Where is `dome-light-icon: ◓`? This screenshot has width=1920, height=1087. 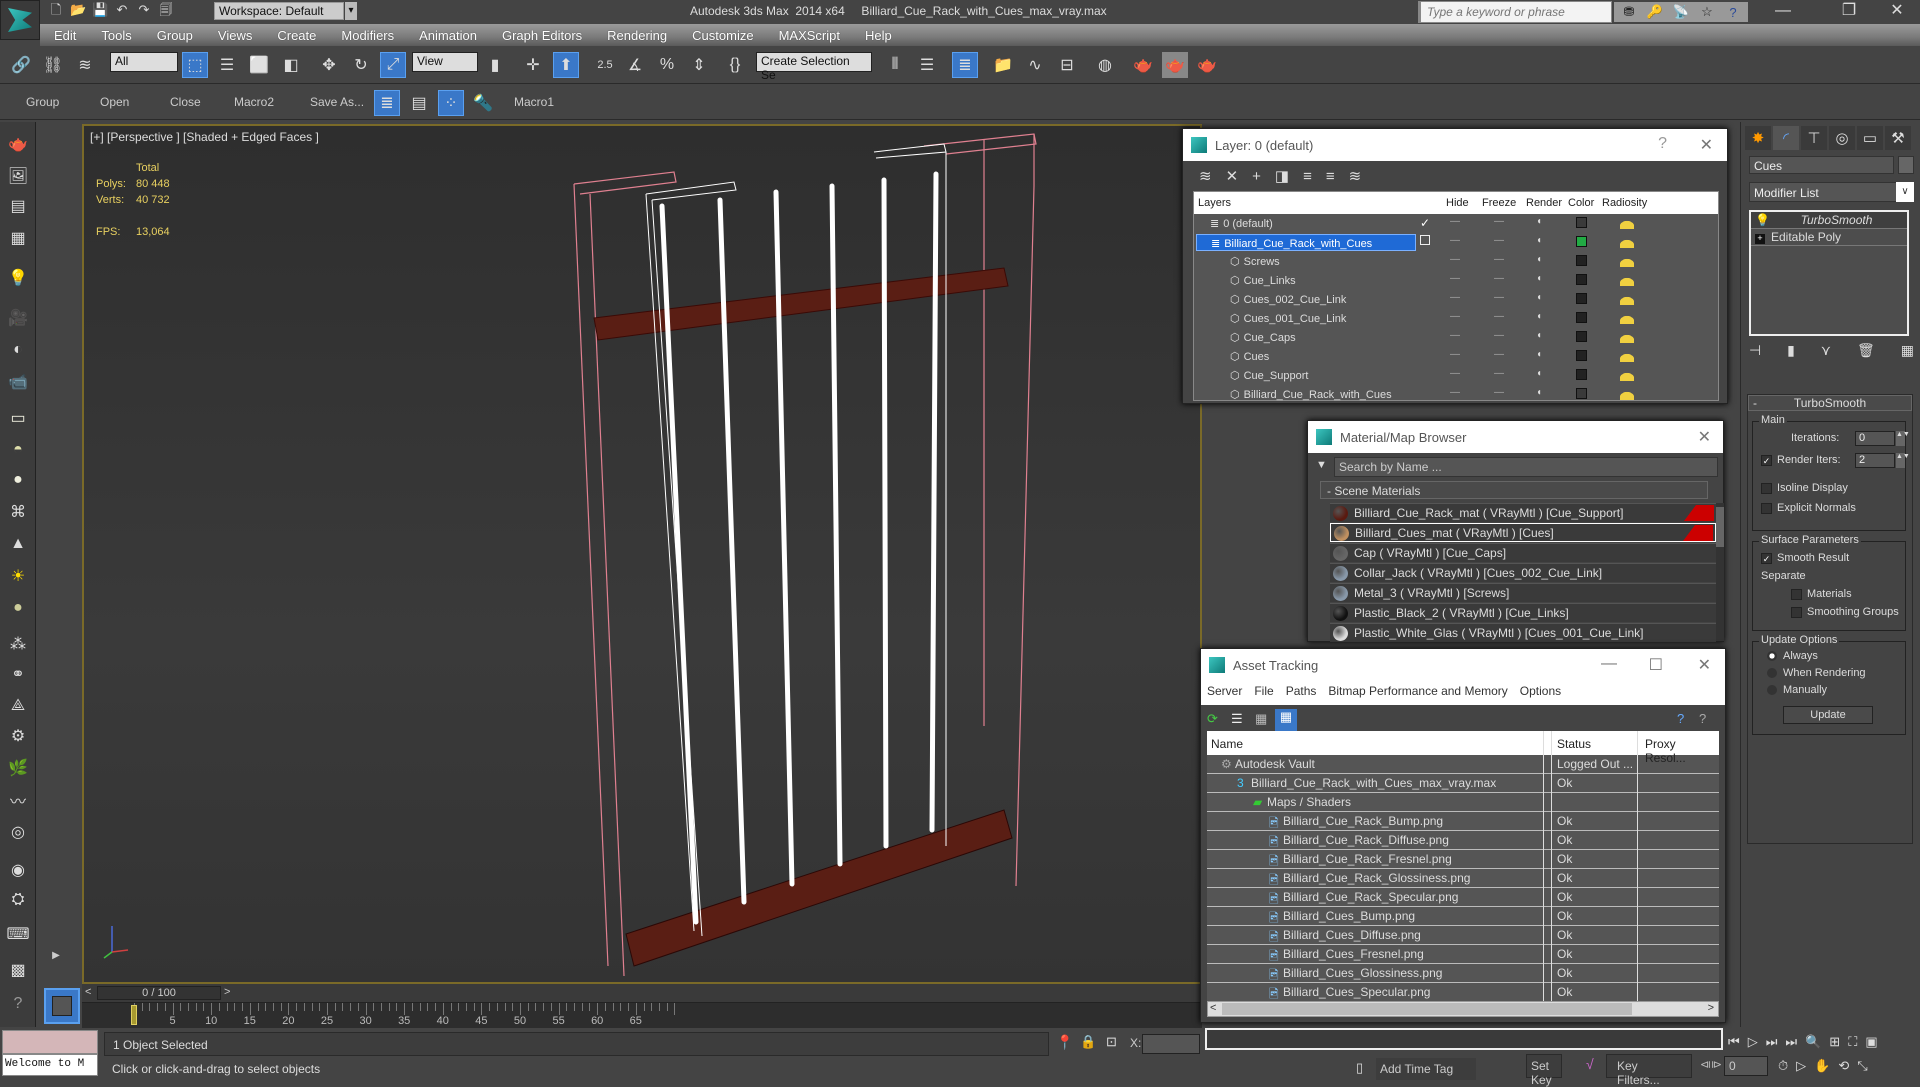
dome-light-icon: ◓ is located at coordinates (18, 450).